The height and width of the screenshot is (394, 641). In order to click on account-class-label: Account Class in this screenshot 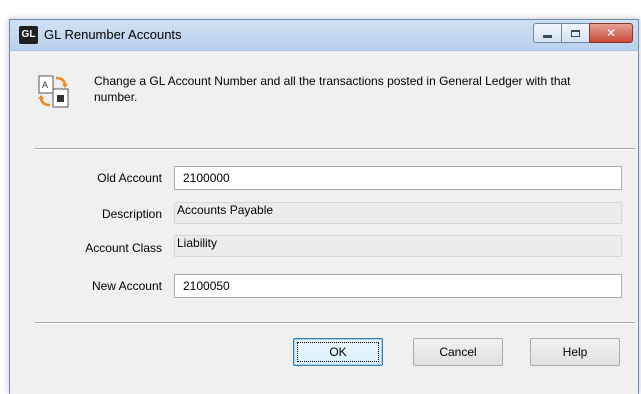, I will do `click(123, 248)`.